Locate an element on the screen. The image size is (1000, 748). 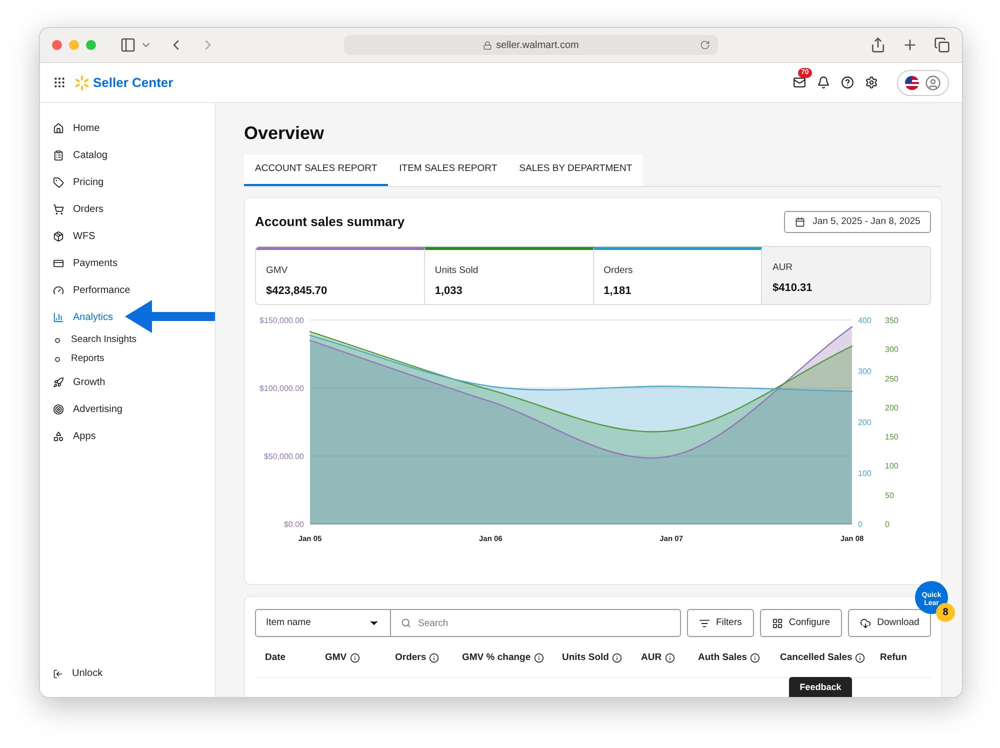
metric-value: 1,181 is located at coordinates (618, 292).